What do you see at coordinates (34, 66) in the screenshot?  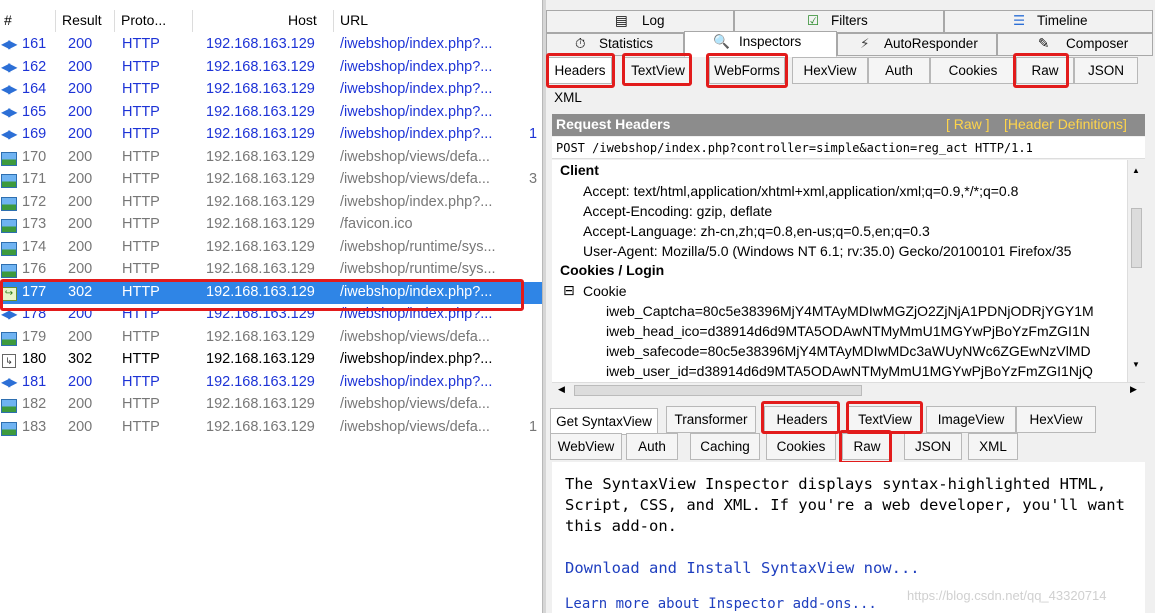 I see `session-number: 162` at bounding box center [34, 66].